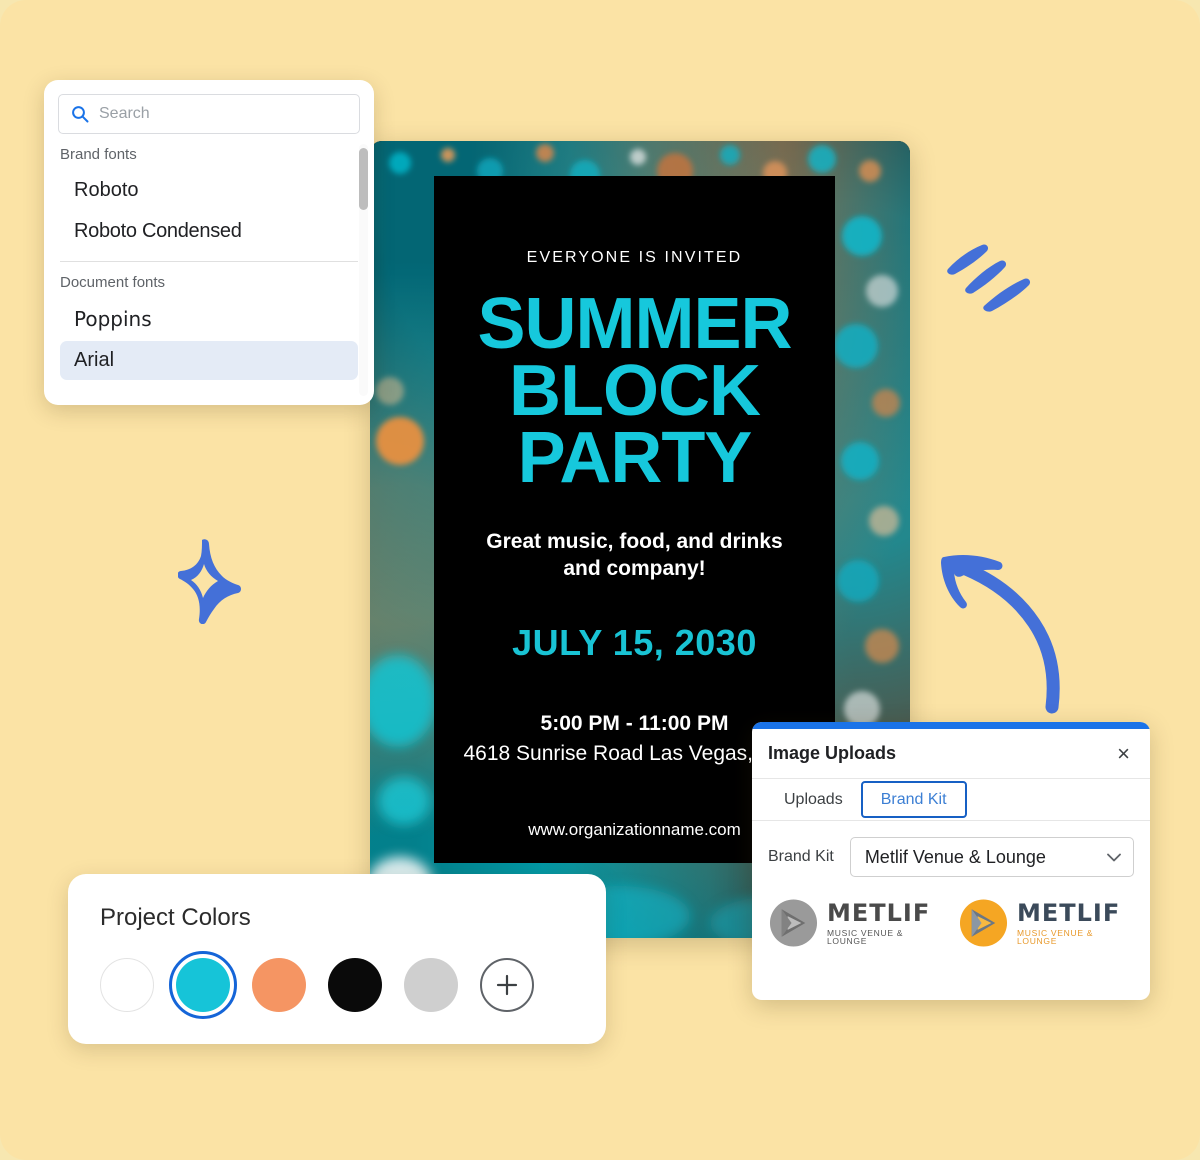  What do you see at coordinates (209, 319) in the screenshot?
I see `font-item-poppins: Poppins` at bounding box center [209, 319].